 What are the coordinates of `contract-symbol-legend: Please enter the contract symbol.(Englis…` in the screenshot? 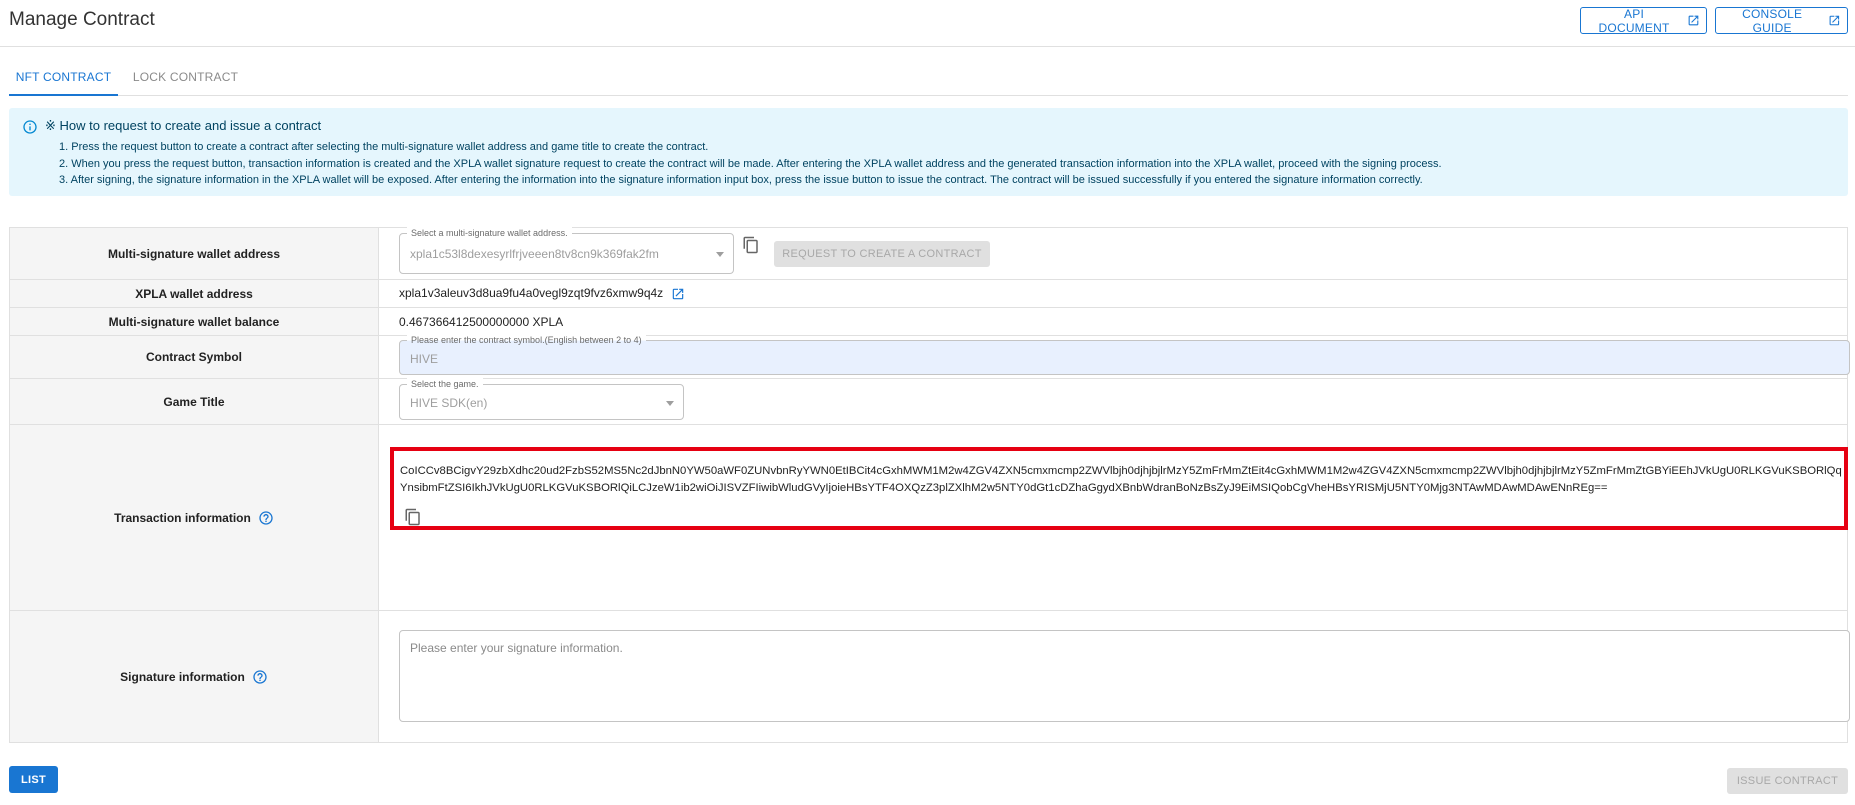 It's located at (526, 340).